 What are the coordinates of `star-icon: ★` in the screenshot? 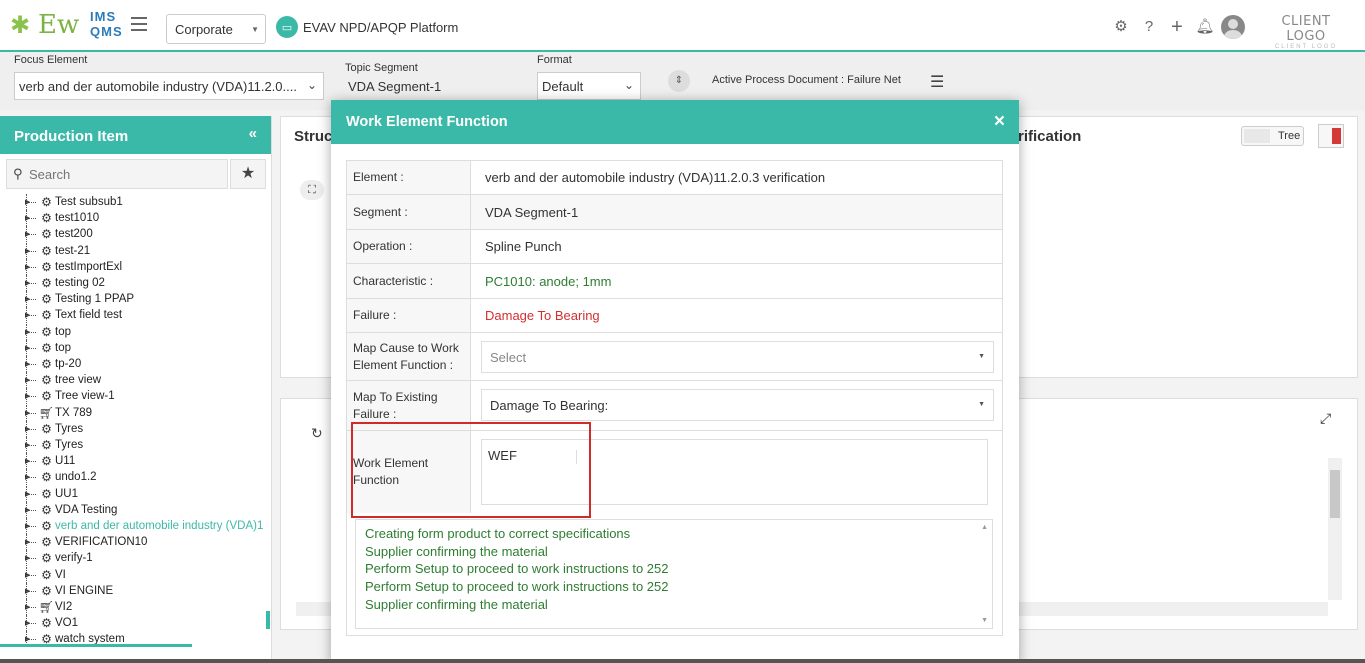 It's located at (248, 174).